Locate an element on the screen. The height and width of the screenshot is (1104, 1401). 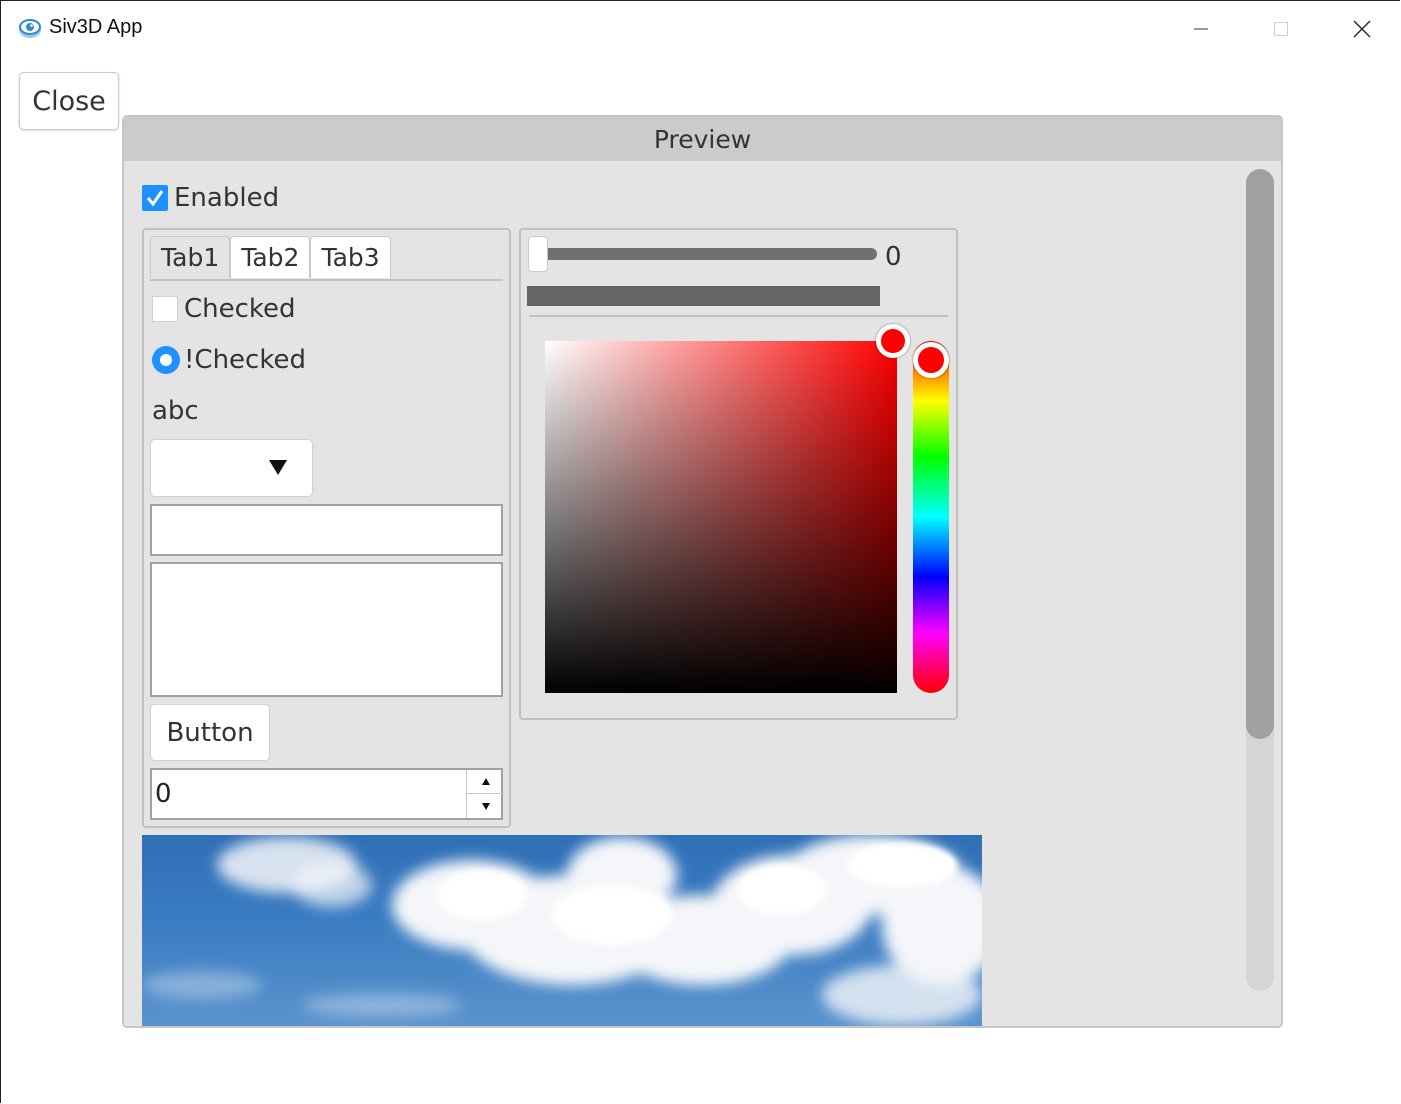
down-arrow-icon is located at coordinates (485, 806).